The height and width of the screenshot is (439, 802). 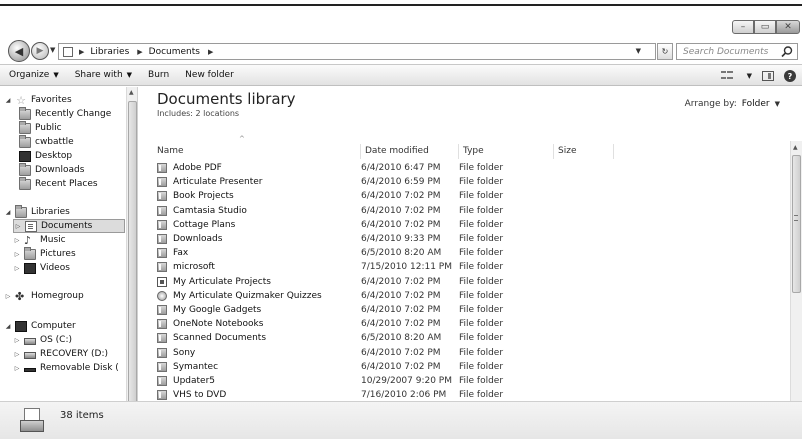 What do you see at coordinates (39, 240) in the screenshot?
I see `nav-music: ▷ ♪ Music` at bounding box center [39, 240].